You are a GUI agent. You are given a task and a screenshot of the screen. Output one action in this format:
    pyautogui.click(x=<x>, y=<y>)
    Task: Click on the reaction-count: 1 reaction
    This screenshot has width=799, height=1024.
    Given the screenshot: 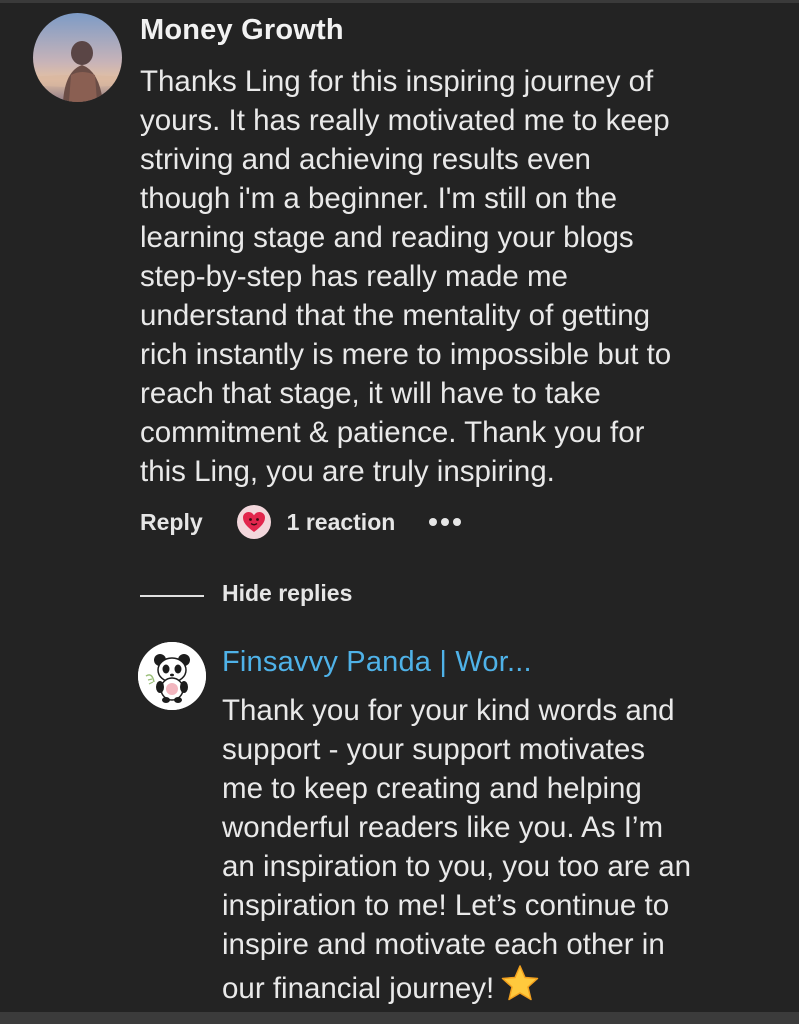 What is the action you would take?
    pyautogui.click(x=341, y=522)
    